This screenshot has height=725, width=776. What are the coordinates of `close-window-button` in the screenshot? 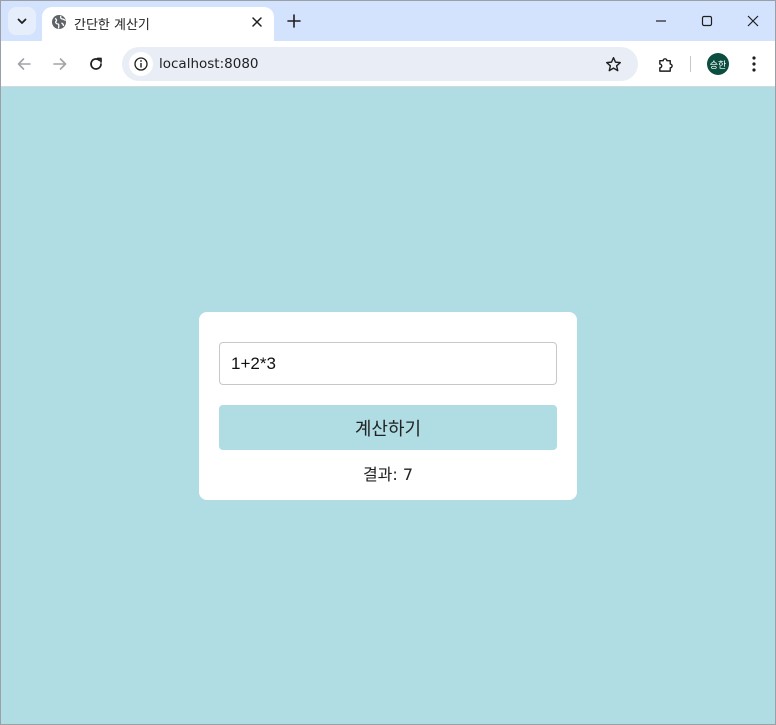 It's located at (753, 21).